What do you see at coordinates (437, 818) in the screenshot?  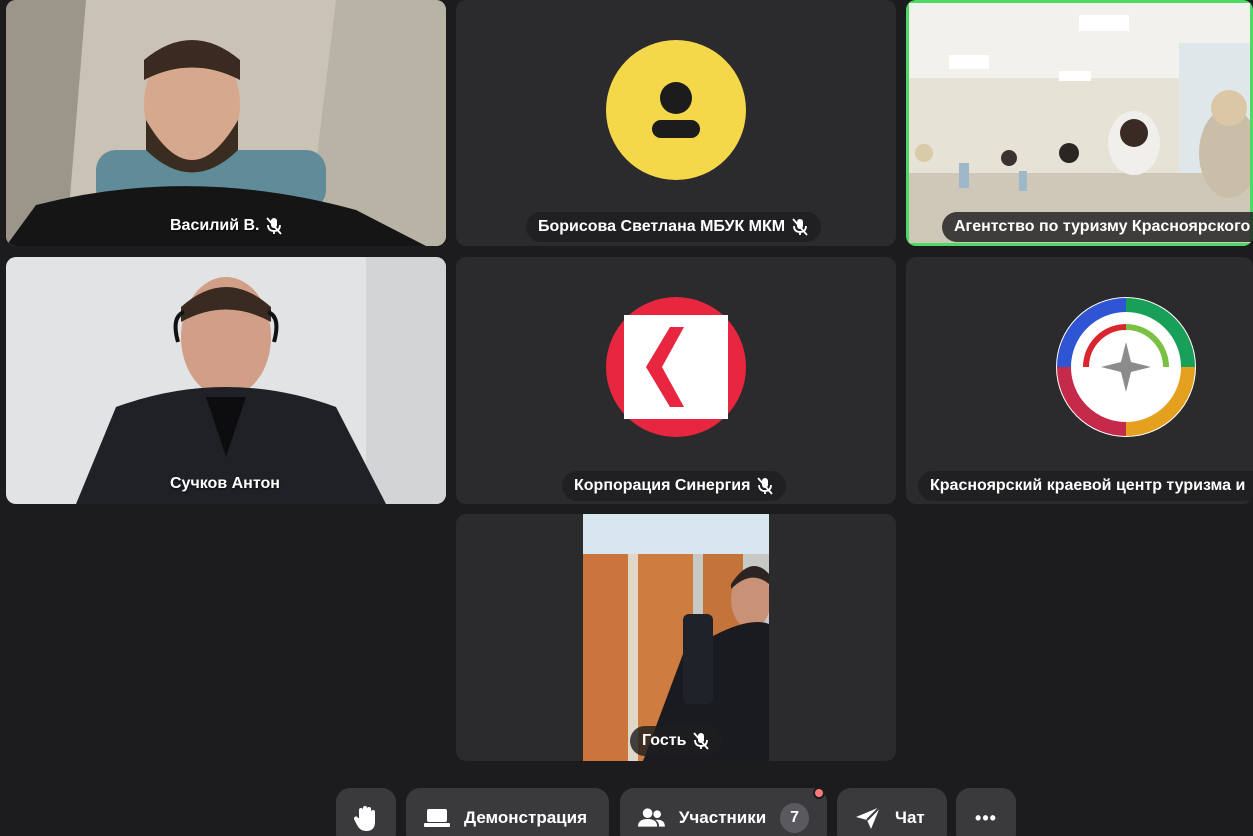 I see `laptop-icon` at bounding box center [437, 818].